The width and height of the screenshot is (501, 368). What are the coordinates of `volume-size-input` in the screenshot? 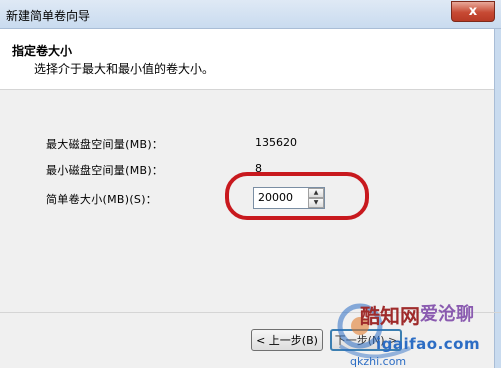 It's located at (280, 198).